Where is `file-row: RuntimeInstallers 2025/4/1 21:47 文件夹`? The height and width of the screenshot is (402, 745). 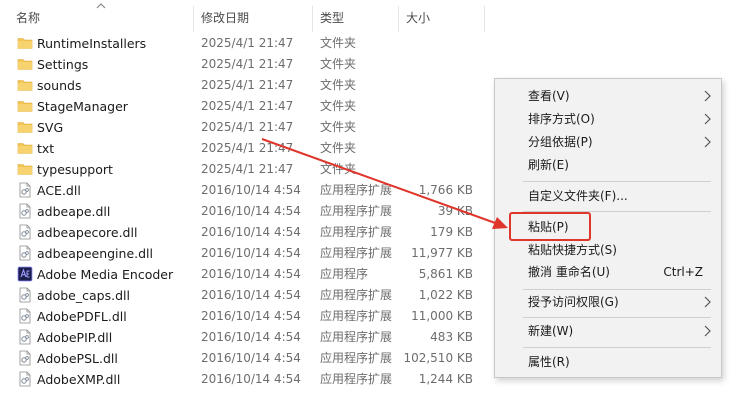 file-row: RuntimeInstallers 2025/4/1 21:47 文件夹 is located at coordinates (243, 43).